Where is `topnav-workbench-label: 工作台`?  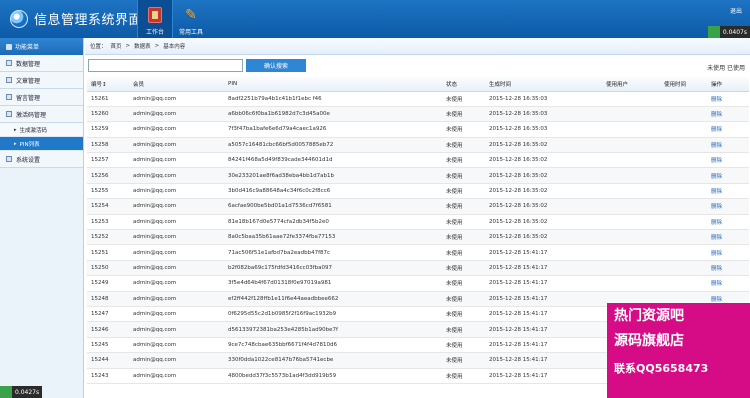 topnav-workbench-label: 工作台 is located at coordinates (154, 32).